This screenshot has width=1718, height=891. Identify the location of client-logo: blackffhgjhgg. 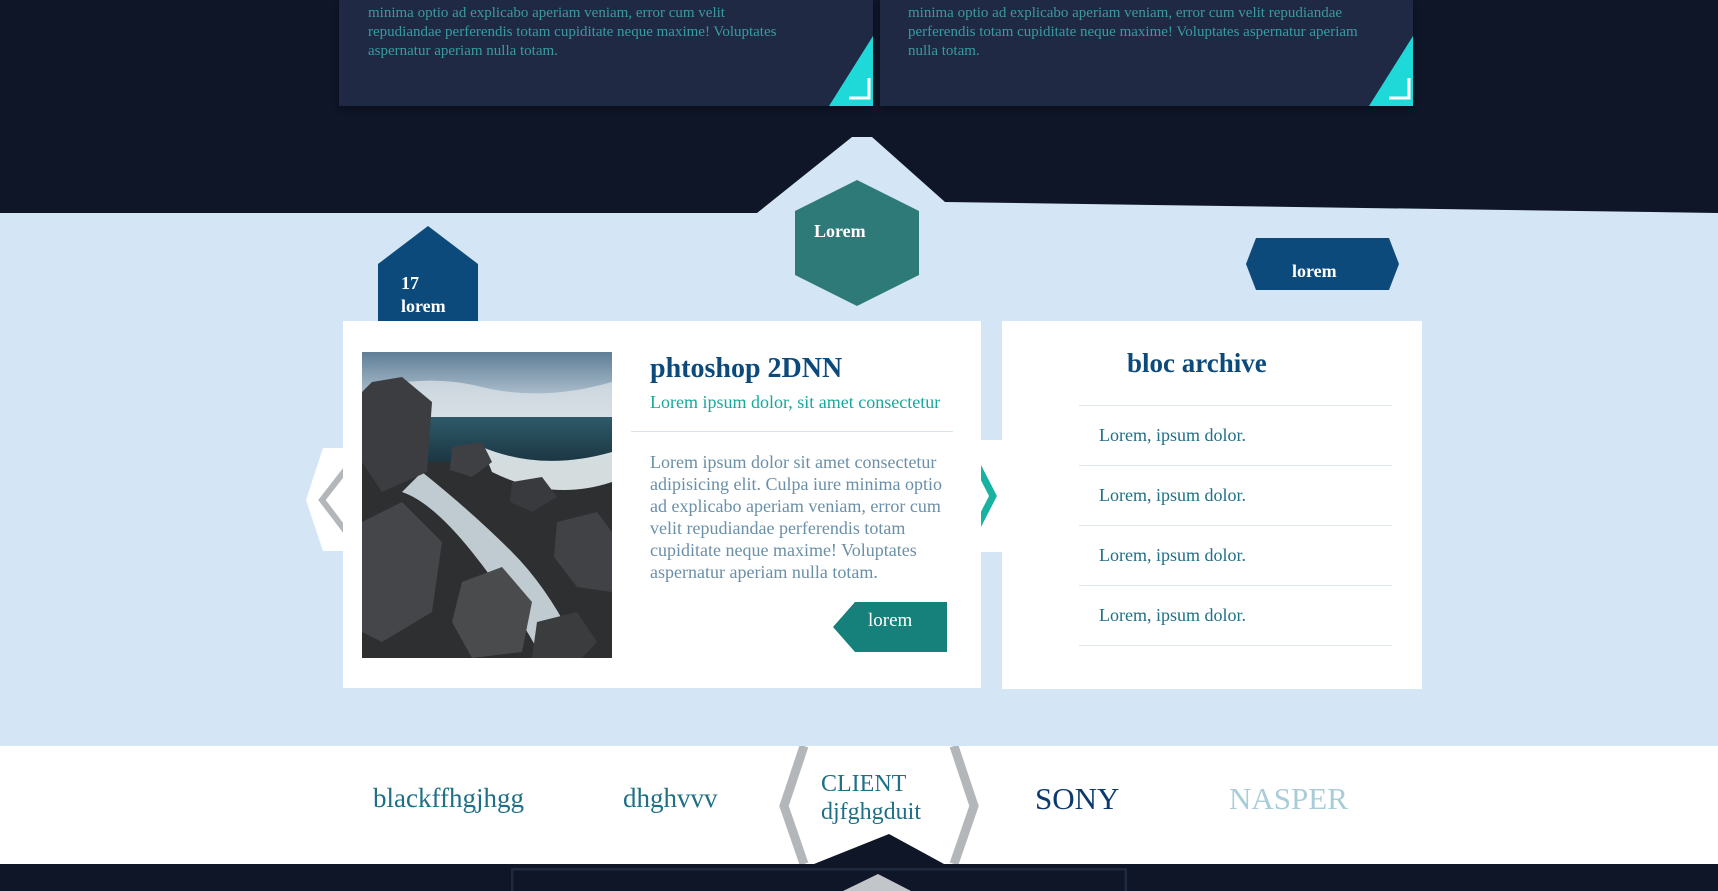
(448, 798).